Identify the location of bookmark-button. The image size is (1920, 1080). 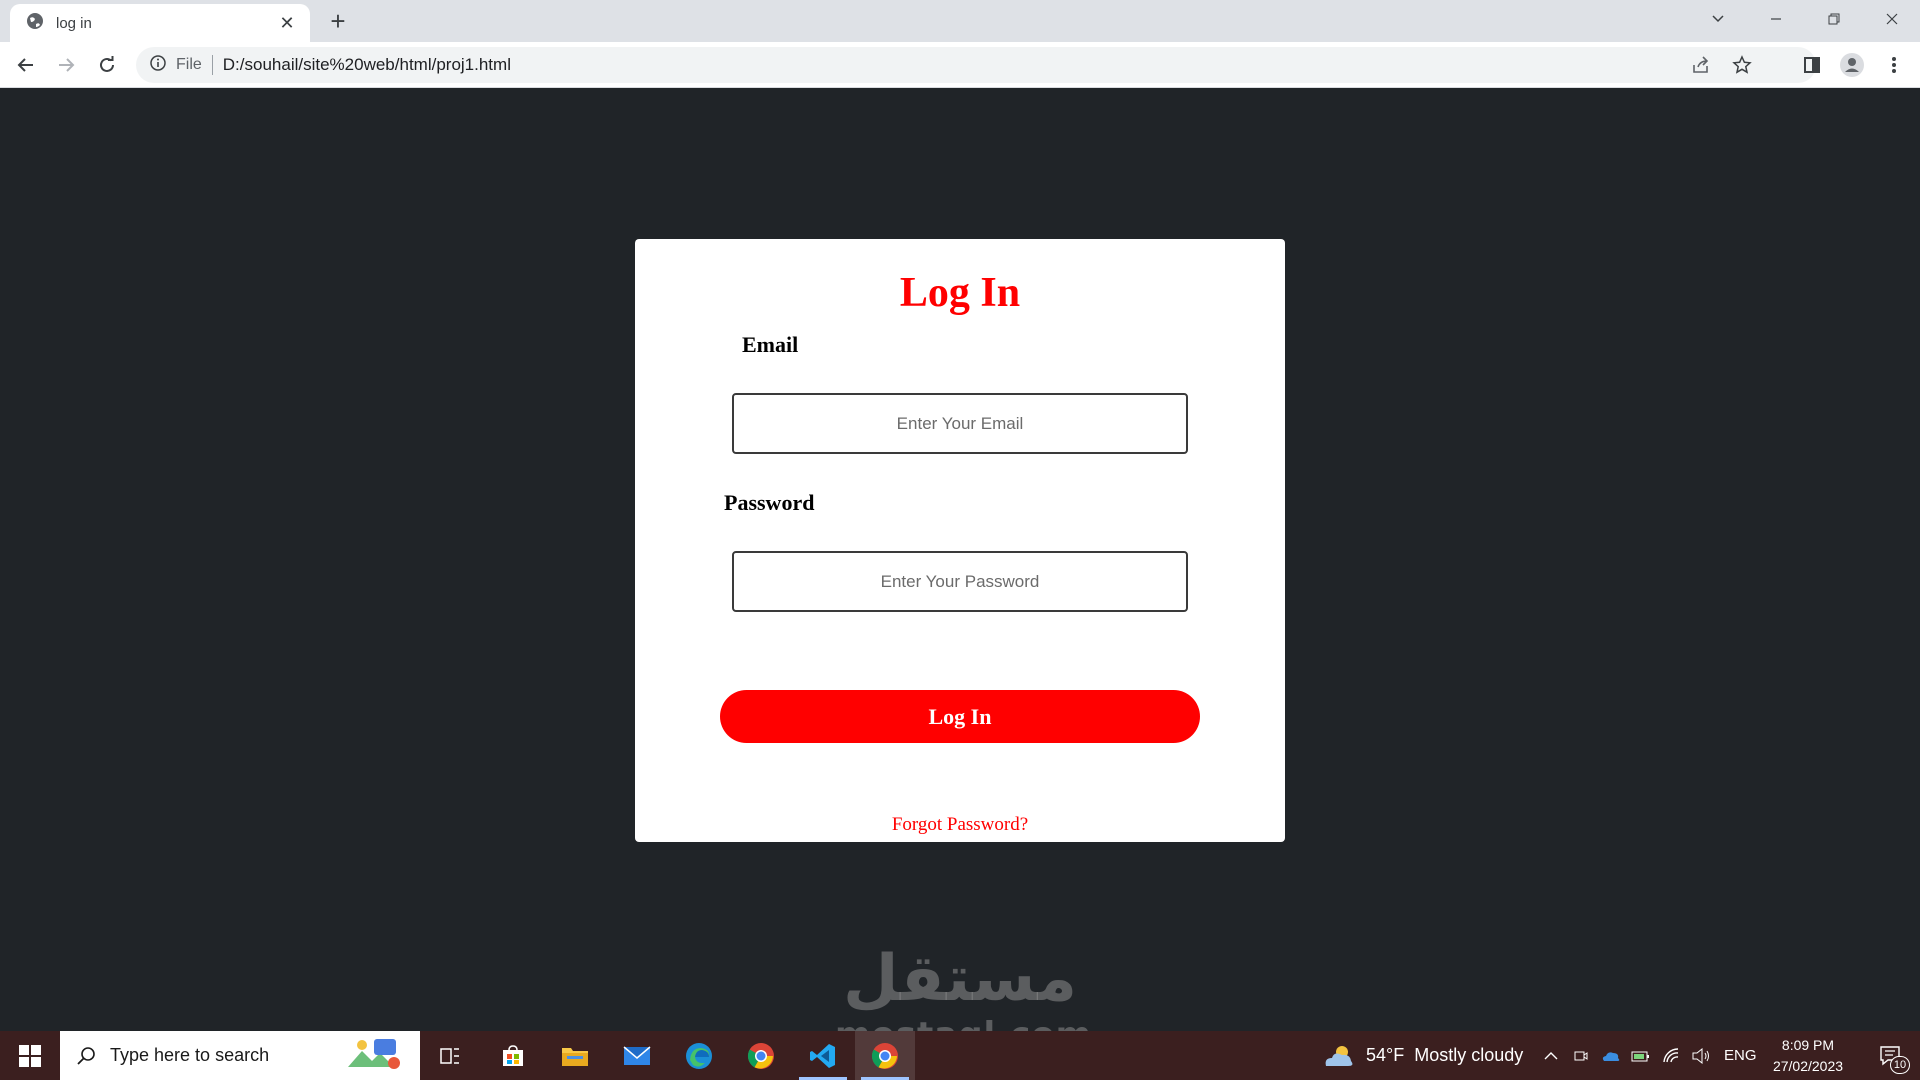
(1742, 65).